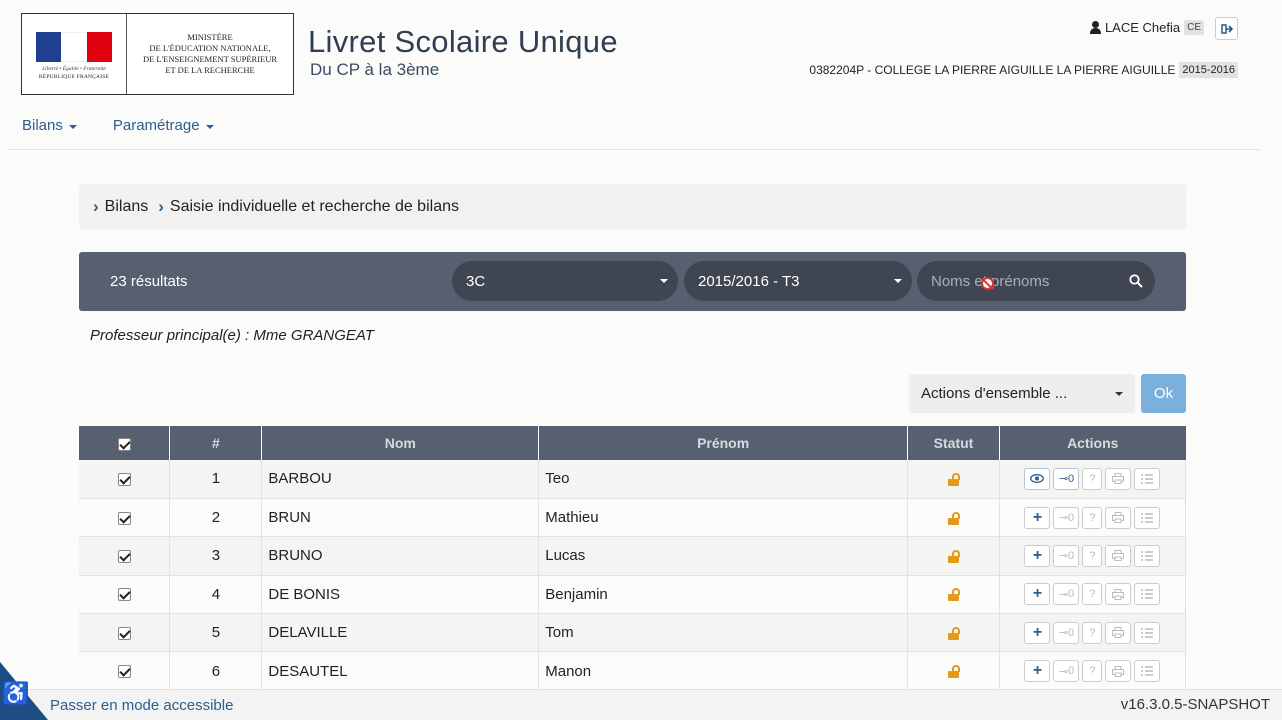  What do you see at coordinates (1026, 281) in the screenshot?
I see `name-search-input` at bounding box center [1026, 281].